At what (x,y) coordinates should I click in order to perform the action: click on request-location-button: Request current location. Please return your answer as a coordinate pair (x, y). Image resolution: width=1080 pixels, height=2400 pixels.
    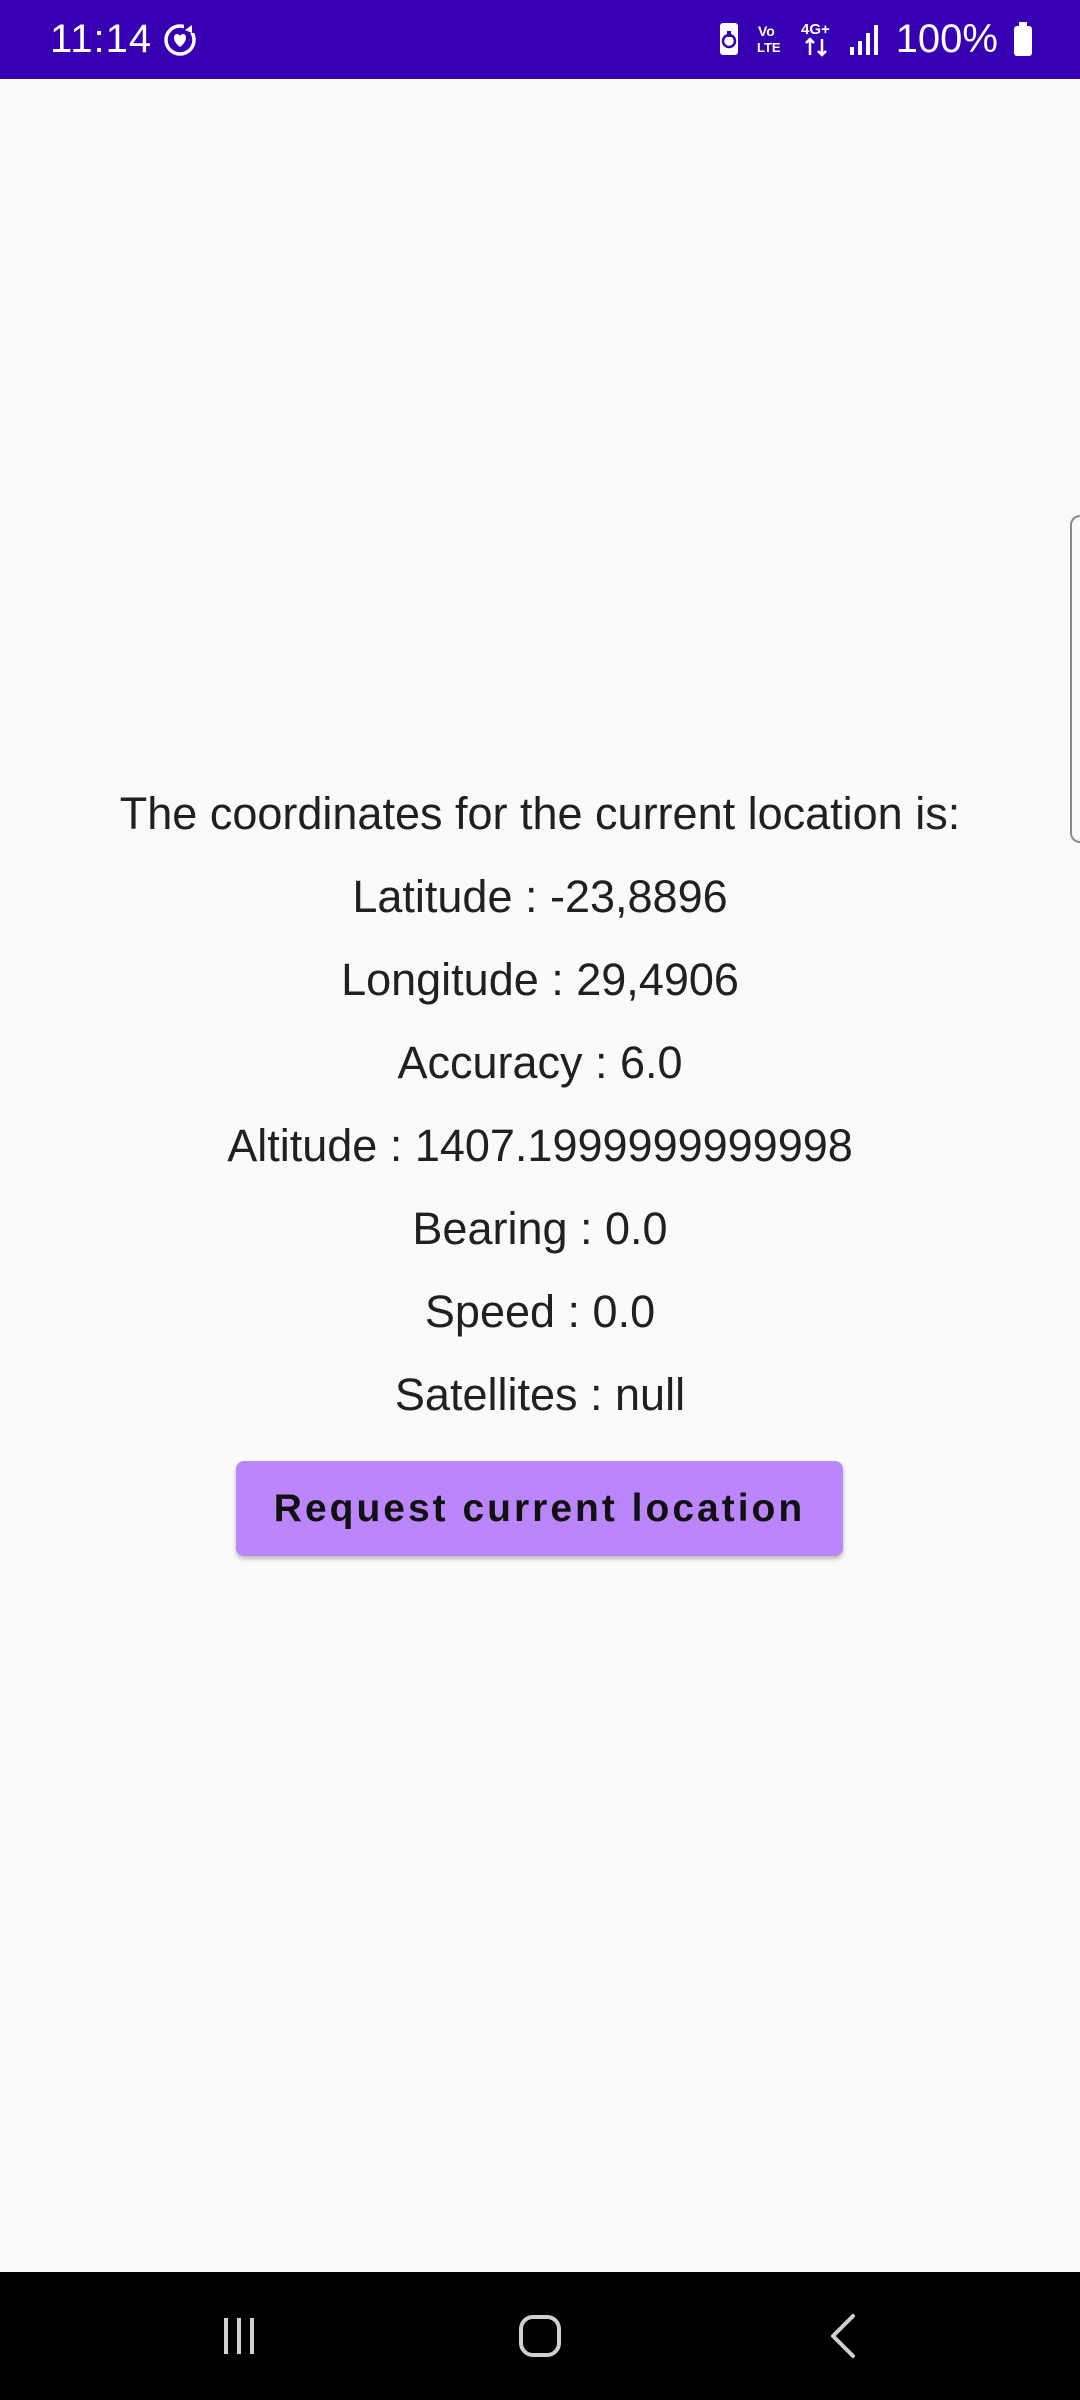
    Looking at the image, I should click on (539, 1508).